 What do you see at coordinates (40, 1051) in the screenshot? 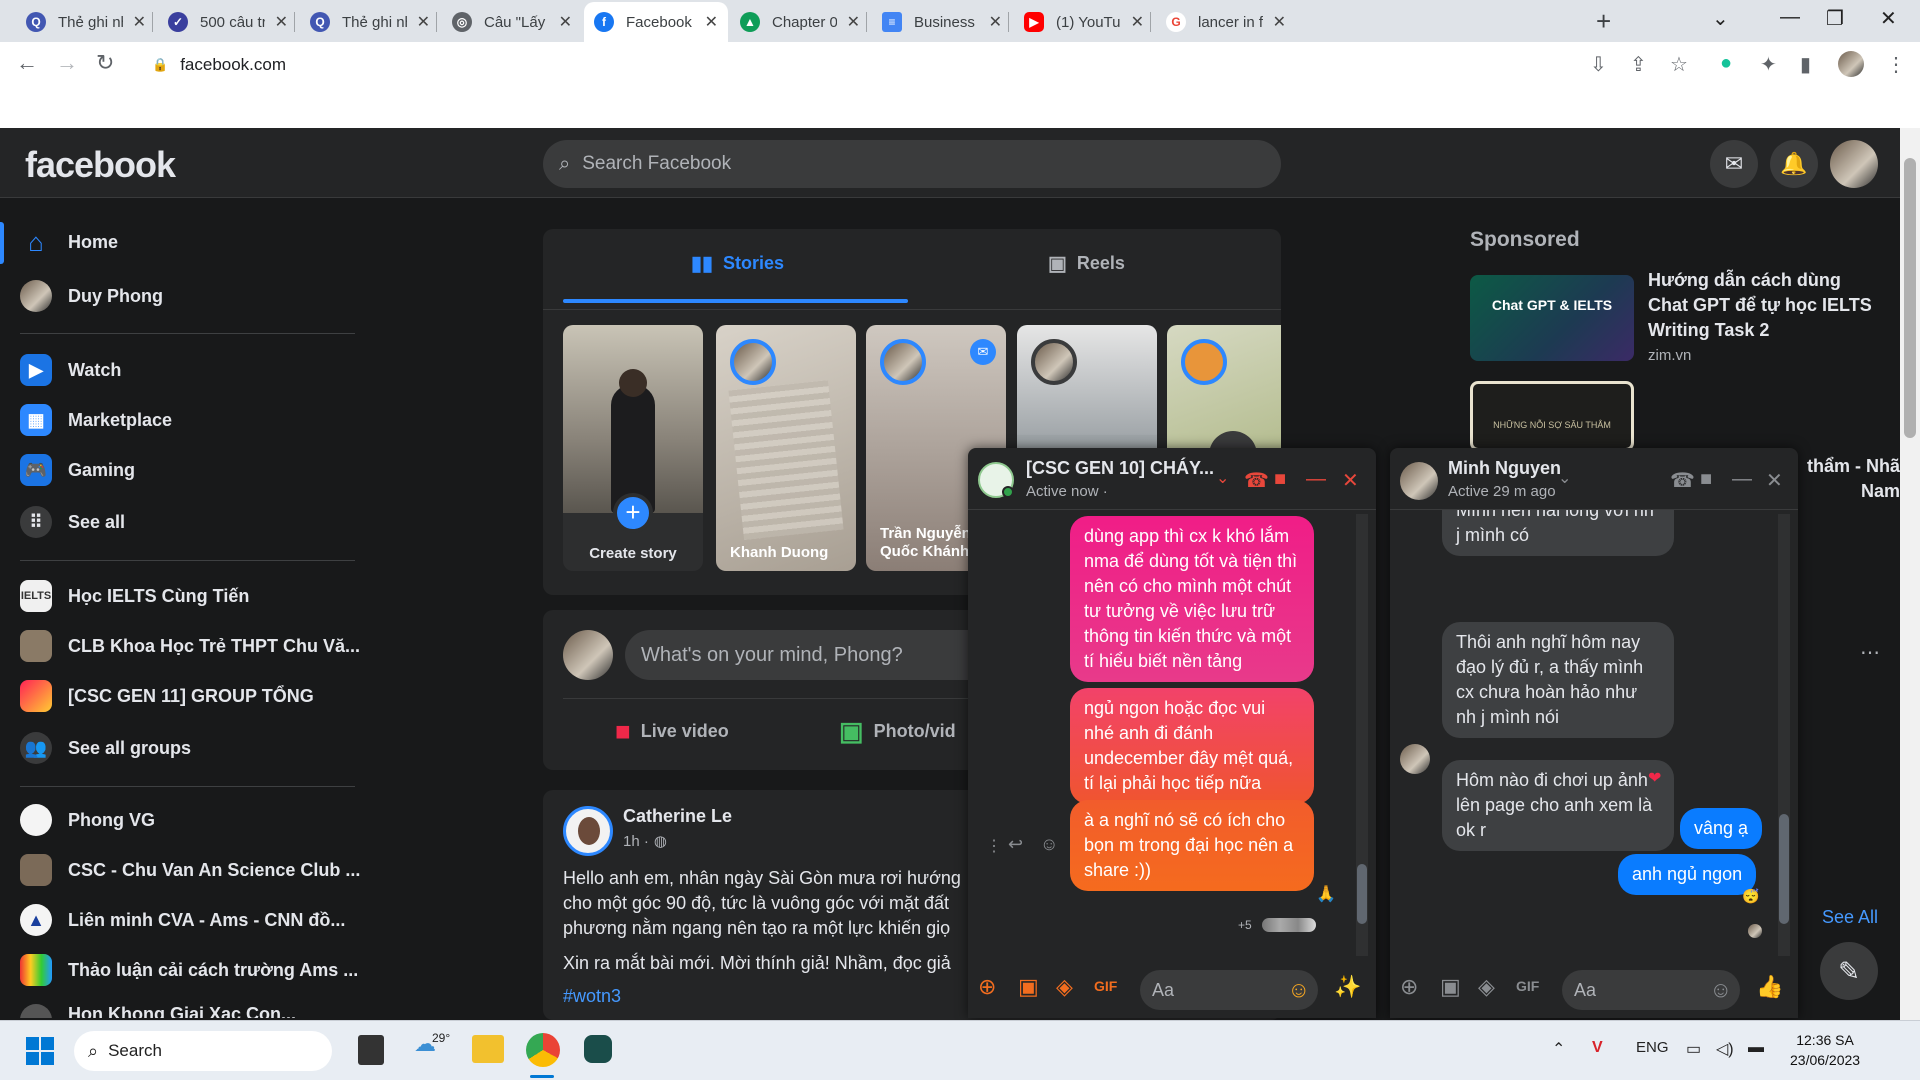
I see `windows-start-icon` at bounding box center [40, 1051].